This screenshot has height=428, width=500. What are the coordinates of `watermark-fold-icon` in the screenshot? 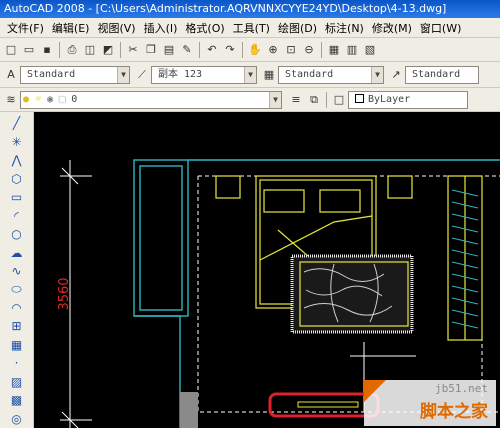 It's located at (375, 391).